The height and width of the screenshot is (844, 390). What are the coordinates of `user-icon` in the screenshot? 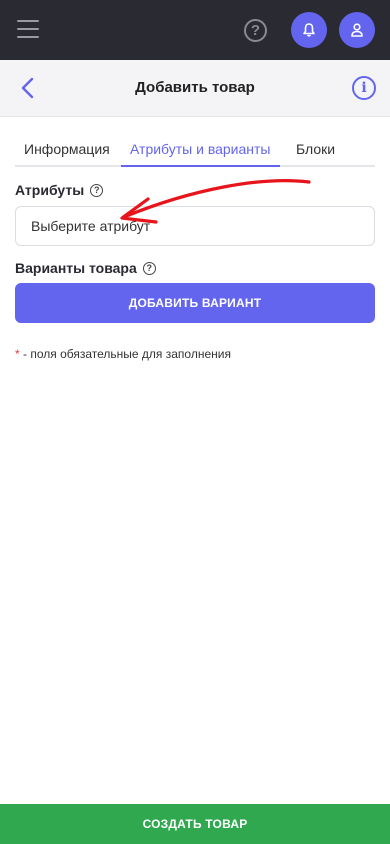 It's located at (357, 30).